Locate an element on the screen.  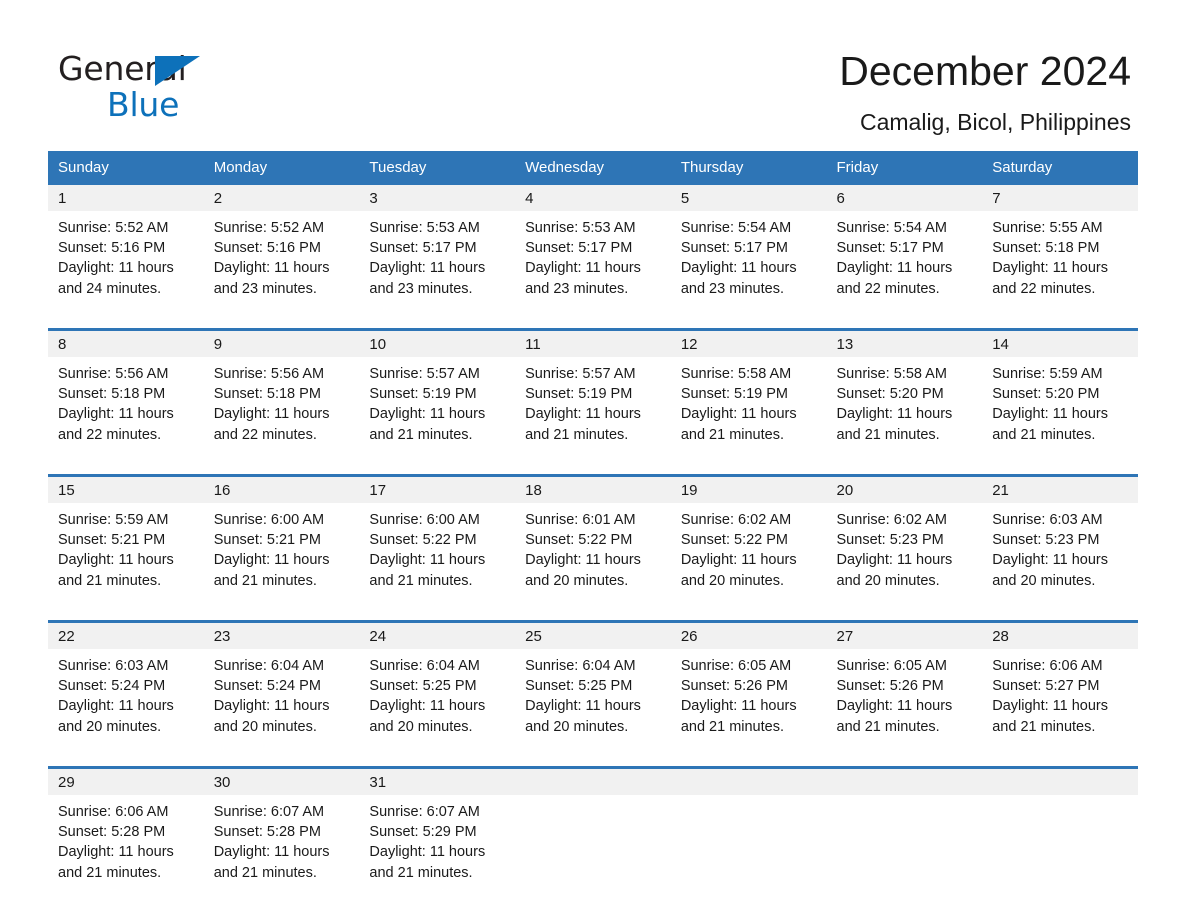
sunrise-text: Sunrise: 5:53 AM is located at coordinates (424, 228).